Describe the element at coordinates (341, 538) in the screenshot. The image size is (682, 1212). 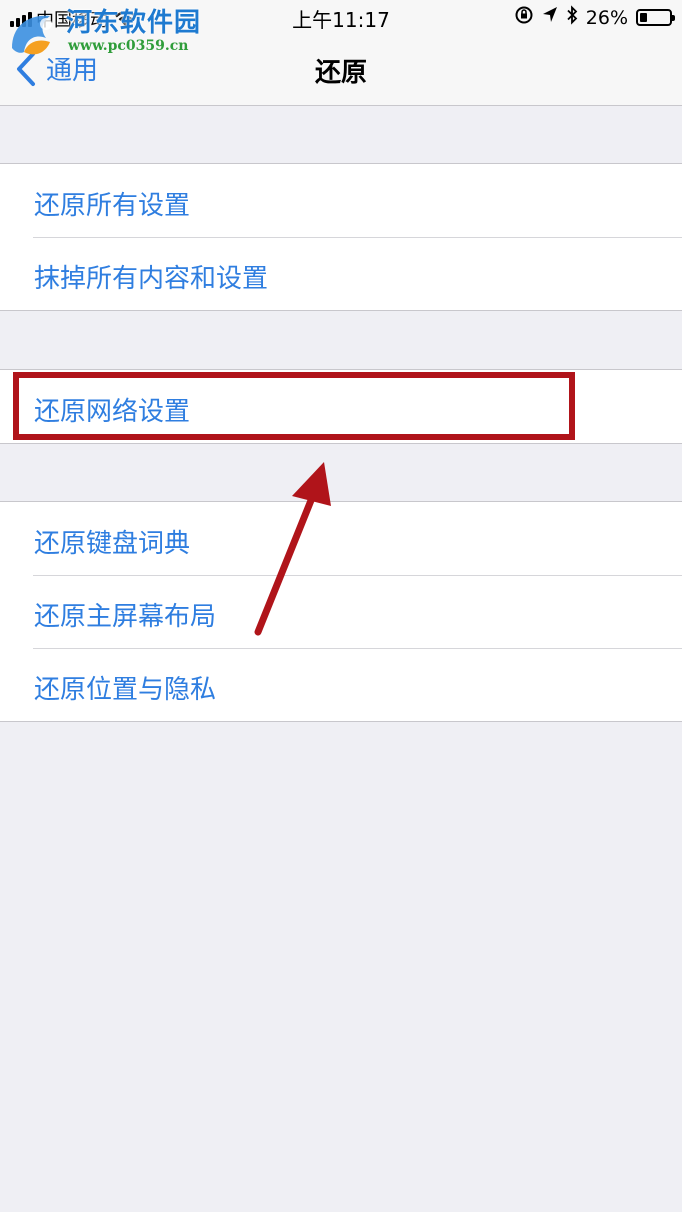
I see `reset-keyboard-dictionary-cell: 还原键盘词典` at that location.